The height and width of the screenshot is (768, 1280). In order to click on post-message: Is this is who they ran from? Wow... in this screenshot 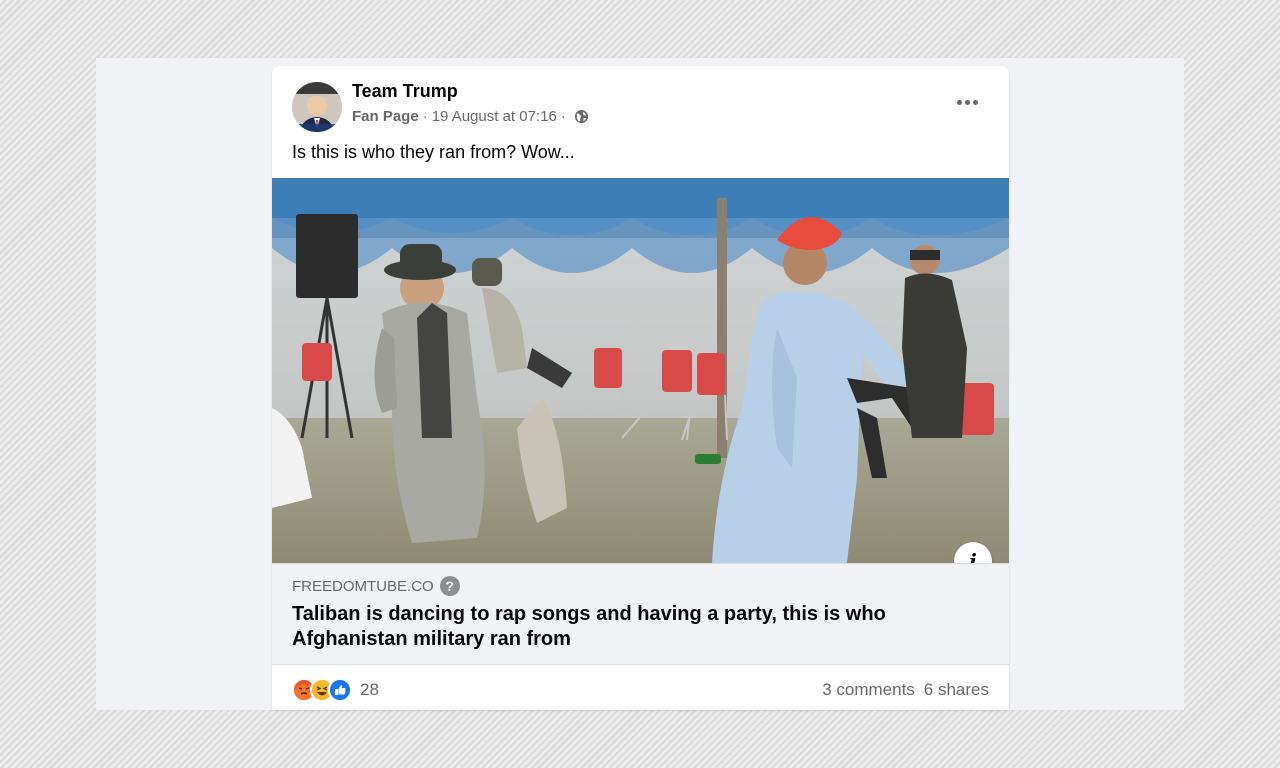, I will do `click(433, 152)`.